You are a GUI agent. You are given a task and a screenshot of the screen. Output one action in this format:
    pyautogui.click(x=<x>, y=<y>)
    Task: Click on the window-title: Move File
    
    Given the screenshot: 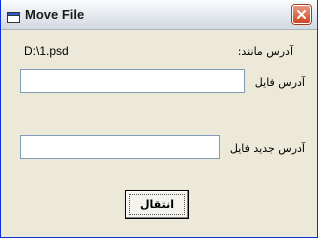 What is the action you would take?
    pyautogui.click(x=55, y=14)
    